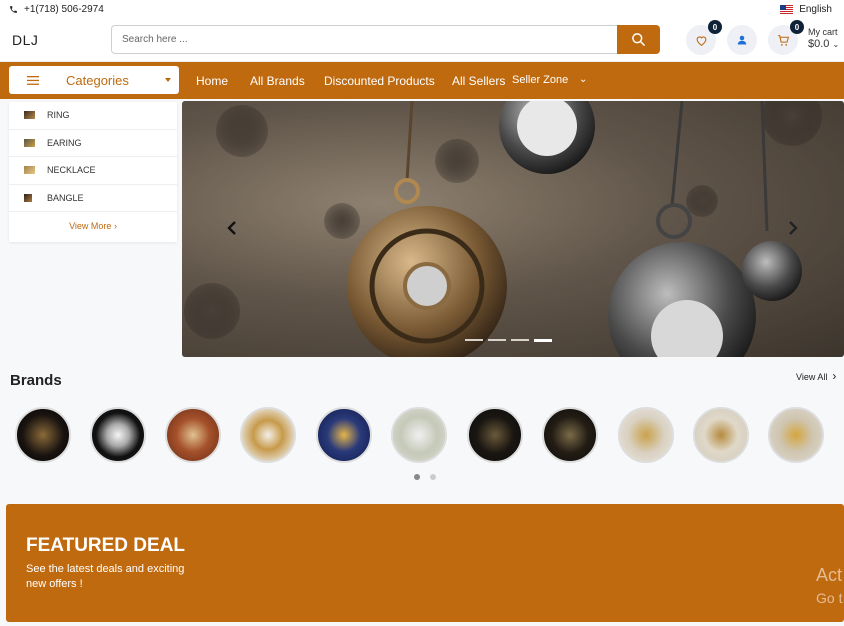 The height and width of the screenshot is (626, 844). I want to click on nav-home: Home, so click(212, 81).